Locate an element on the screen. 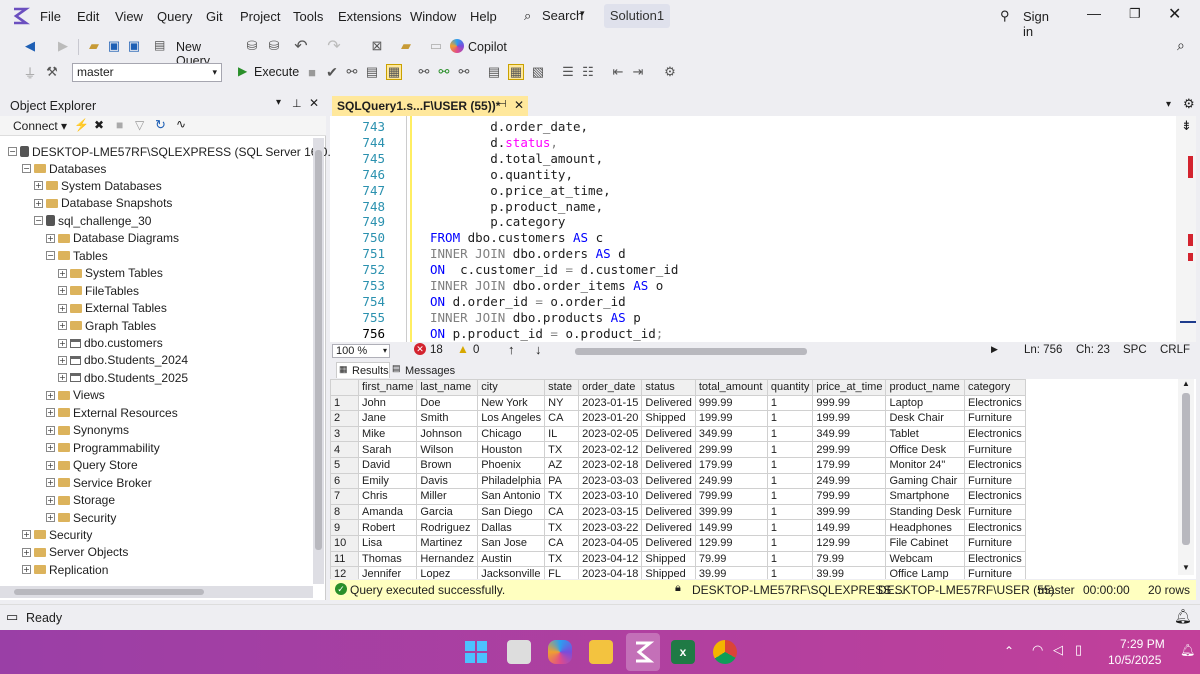 The image size is (1200, 674). table-cell: NY is located at coordinates (562, 403).